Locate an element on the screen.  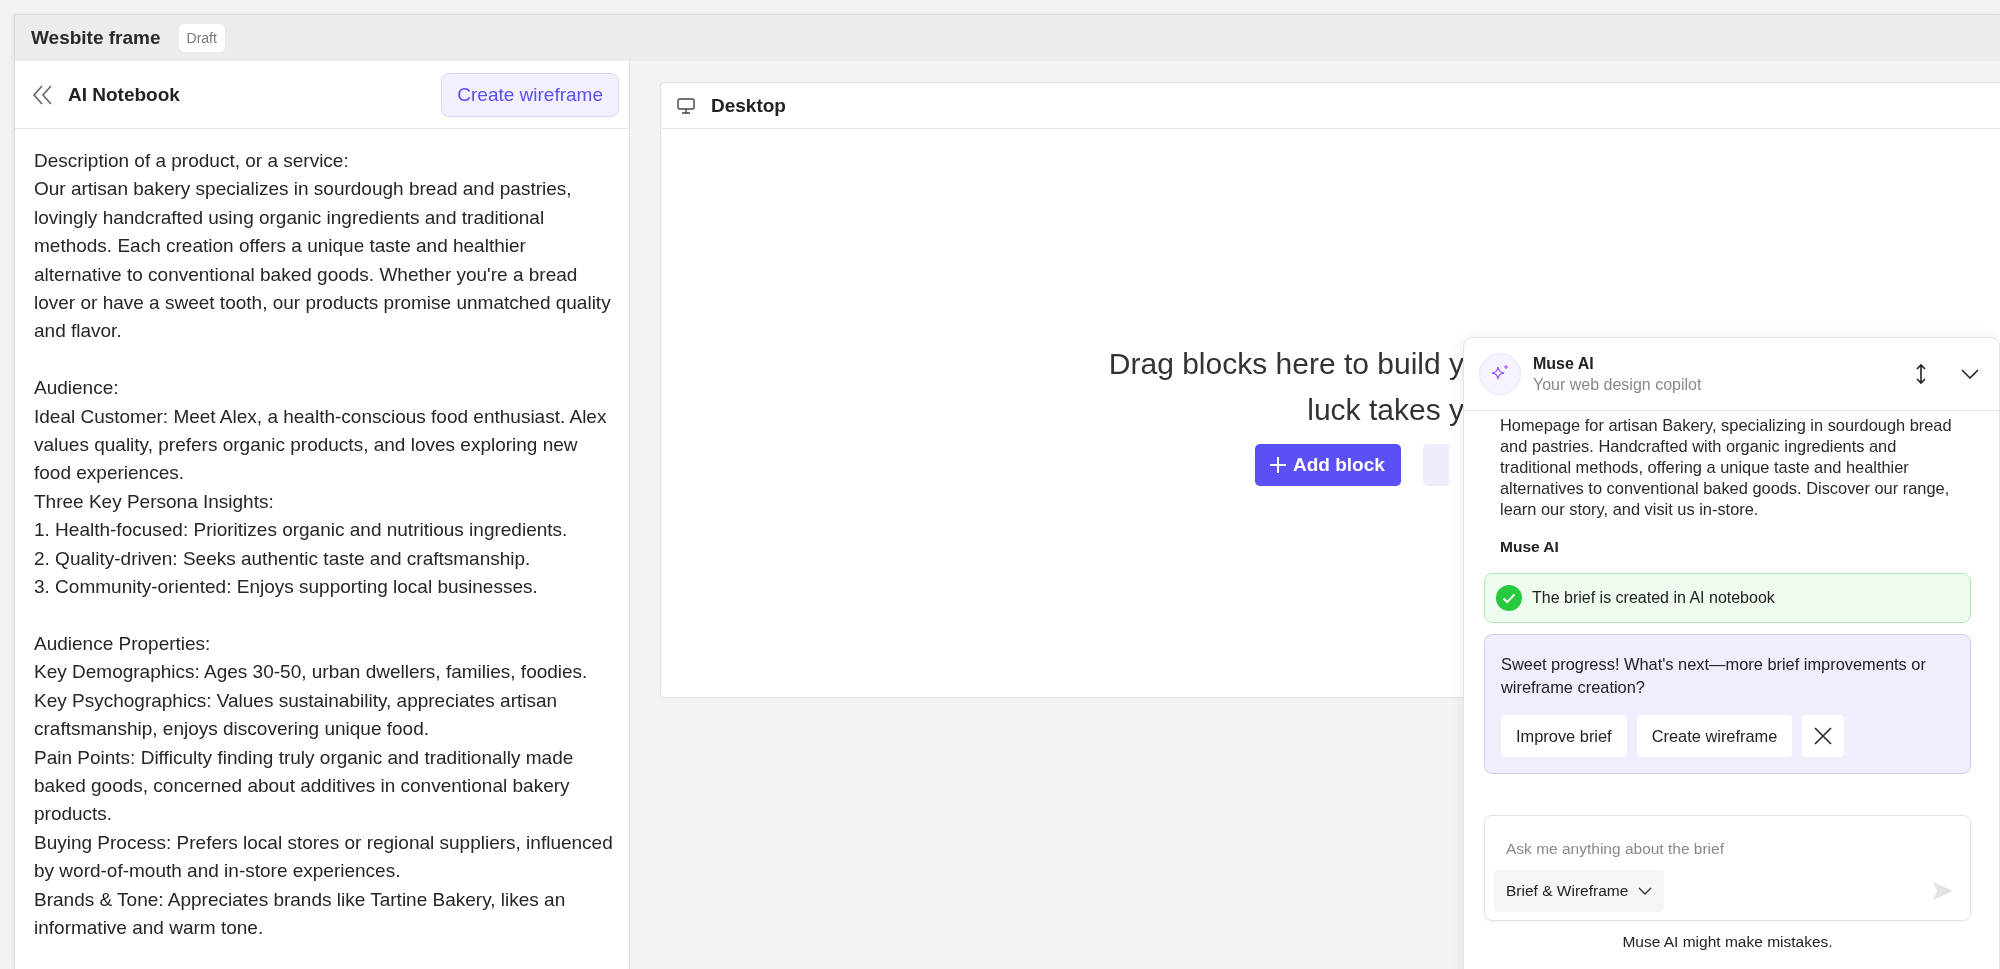
assistant-name: Muse AI is located at coordinates (1564, 363).